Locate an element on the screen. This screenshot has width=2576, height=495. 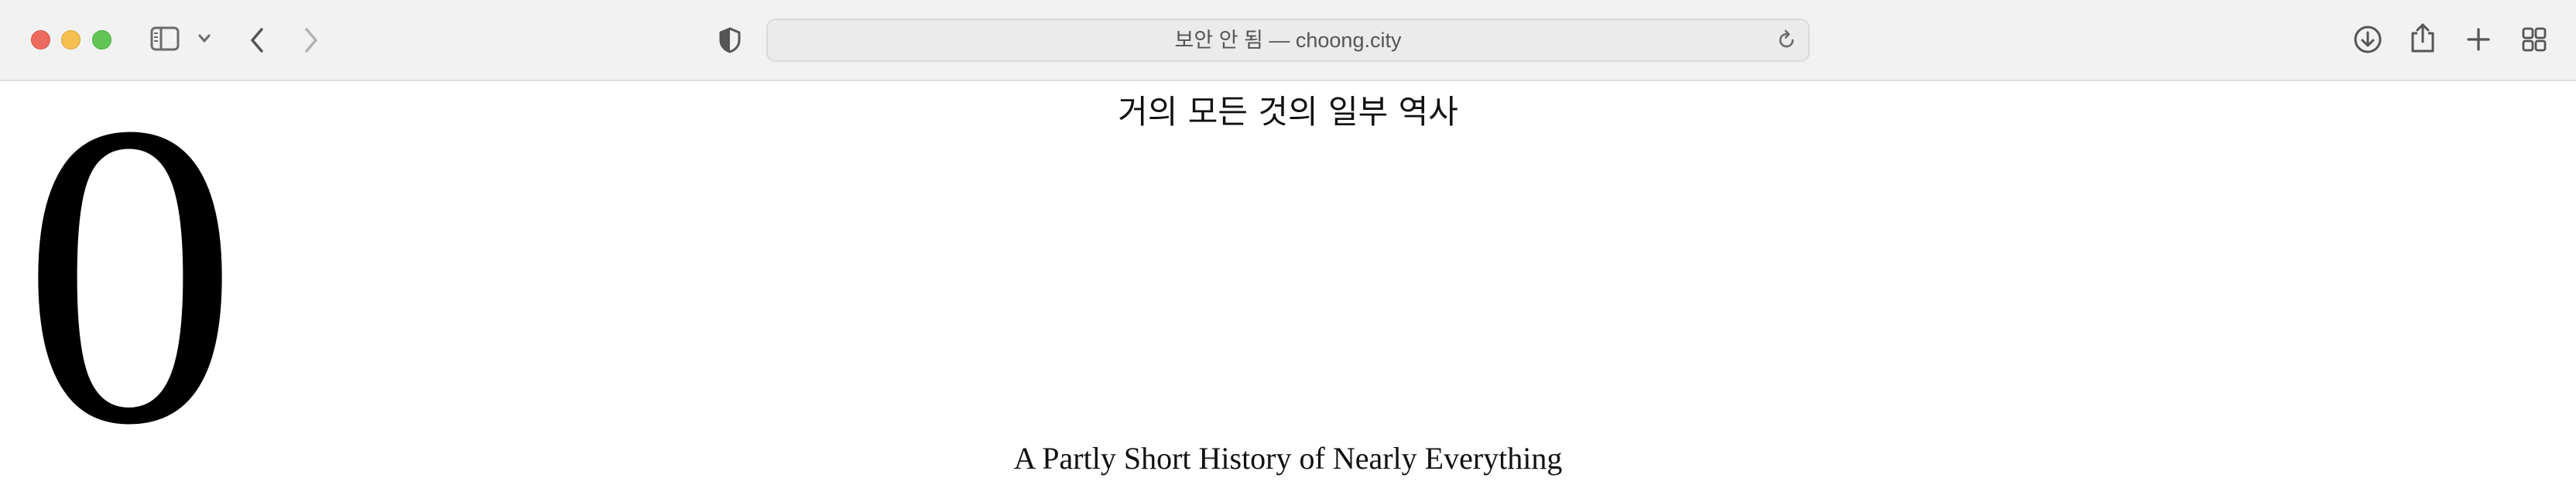
back-arrow-icon is located at coordinates (257, 40).